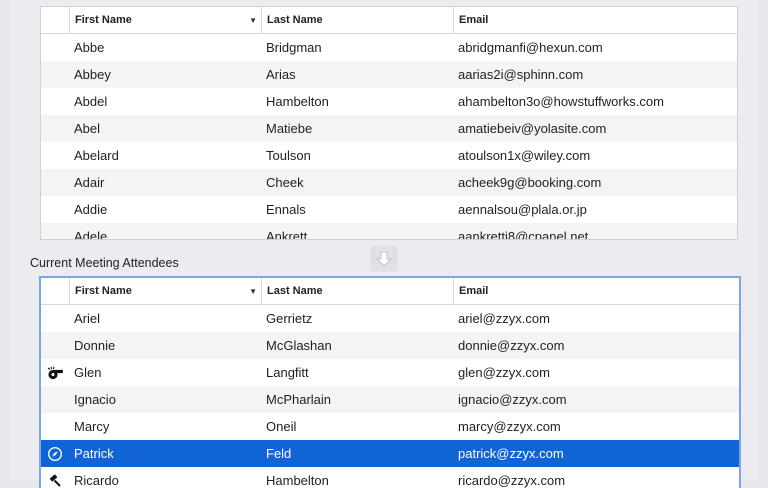 The image size is (768, 488). Describe the element at coordinates (165, 128) in the screenshot. I see `first-name-cell: Abel` at that location.